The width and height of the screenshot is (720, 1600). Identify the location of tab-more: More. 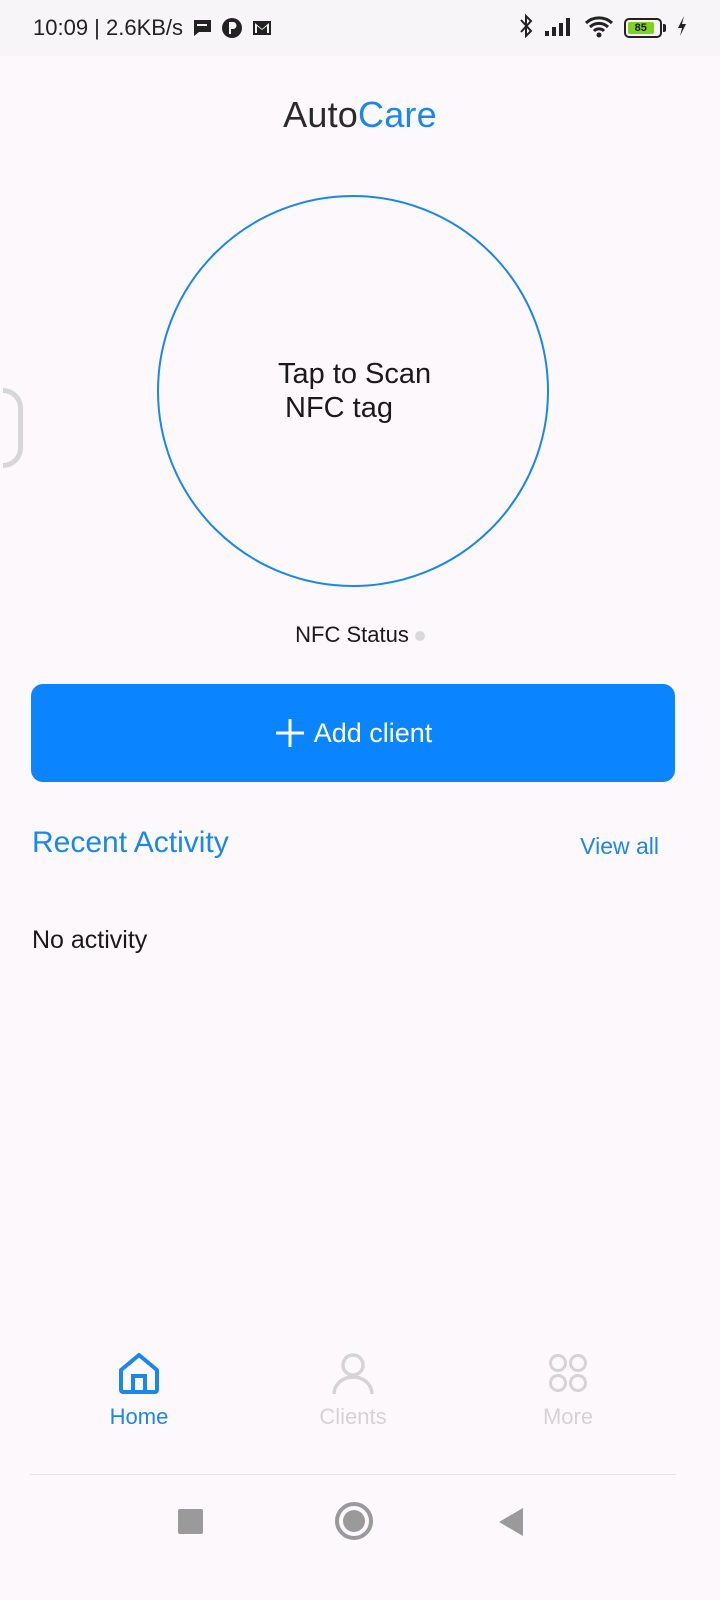
(568, 1385).